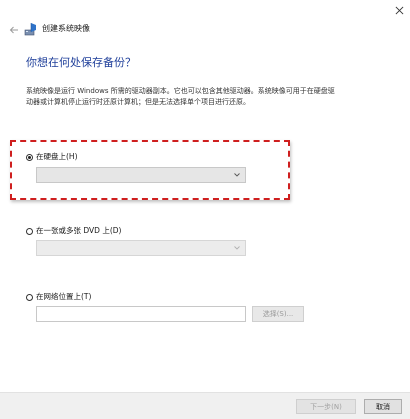  Describe the element at coordinates (79, 230) in the screenshot. I see `radio-label-dvd: 在一张或多张 DVD 上(D)` at that location.